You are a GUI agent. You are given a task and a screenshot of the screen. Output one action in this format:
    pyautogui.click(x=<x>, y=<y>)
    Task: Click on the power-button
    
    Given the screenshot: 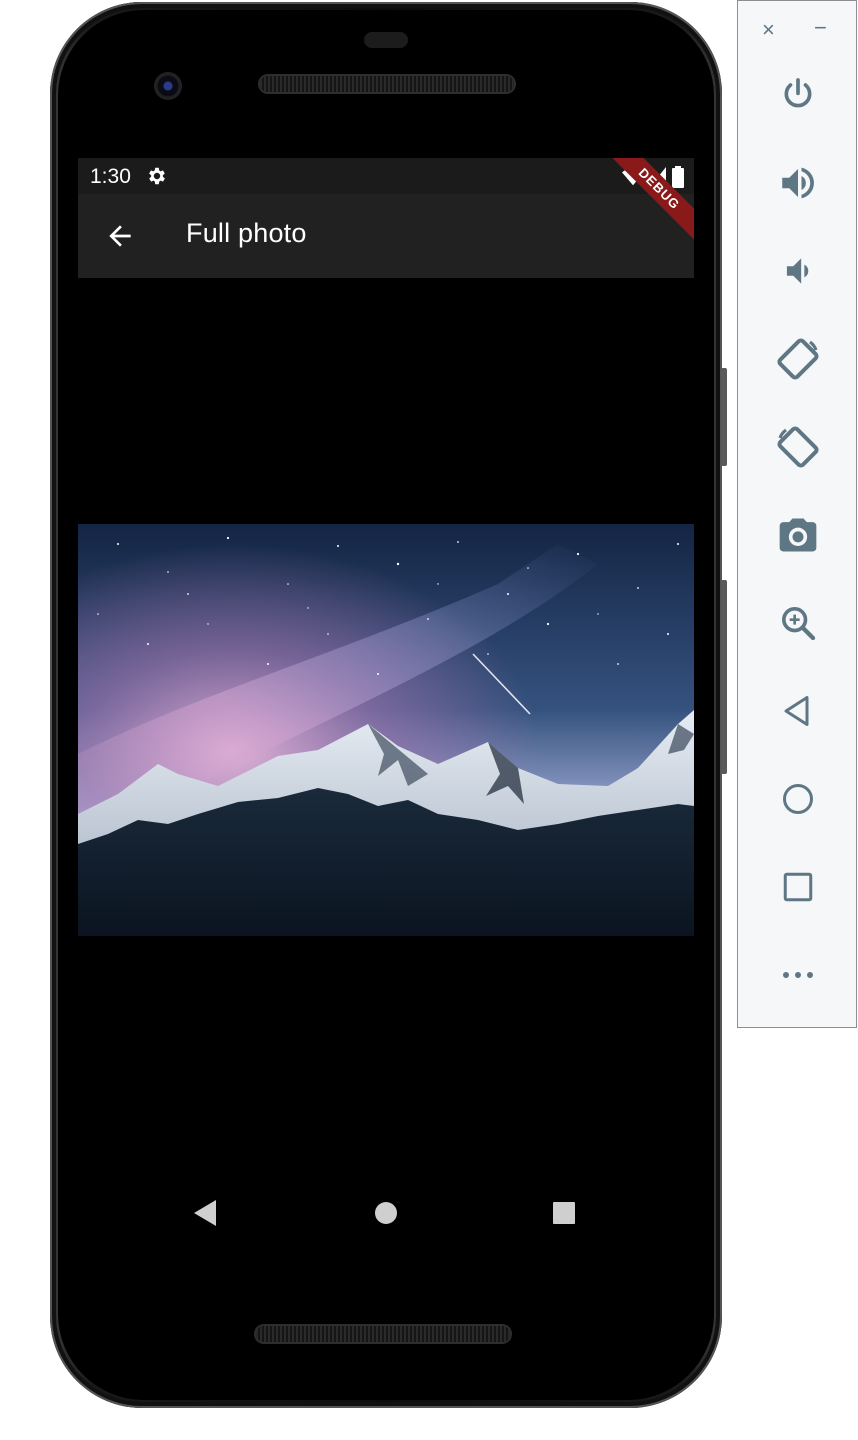 What is the action you would take?
    pyautogui.click(x=798, y=97)
    